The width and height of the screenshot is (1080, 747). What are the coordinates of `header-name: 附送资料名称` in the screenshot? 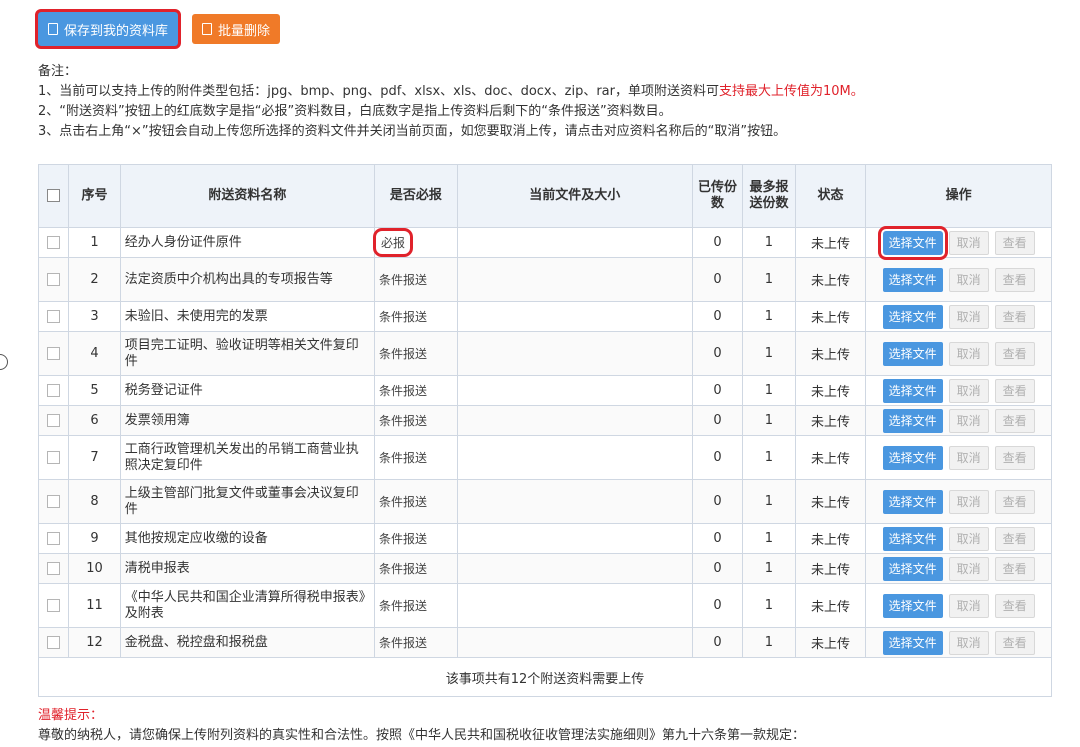 It's located at (247, 196).